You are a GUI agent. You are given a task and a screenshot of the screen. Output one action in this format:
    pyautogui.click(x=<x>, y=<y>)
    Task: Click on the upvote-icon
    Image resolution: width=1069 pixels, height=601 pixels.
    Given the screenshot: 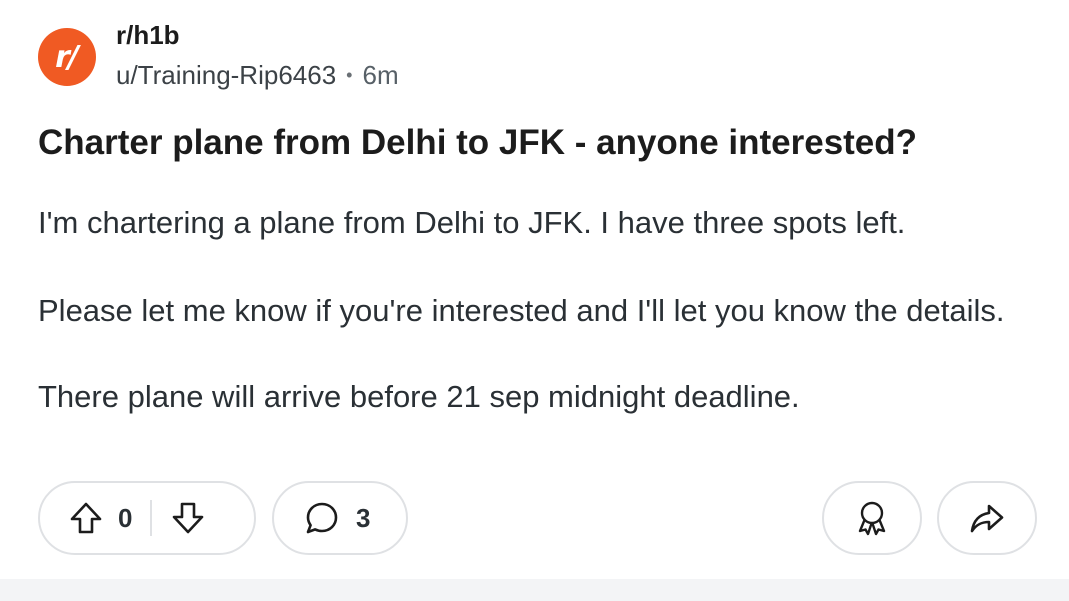 What is the action you would take?
    pyautogui.click(x=86, y=518)
    